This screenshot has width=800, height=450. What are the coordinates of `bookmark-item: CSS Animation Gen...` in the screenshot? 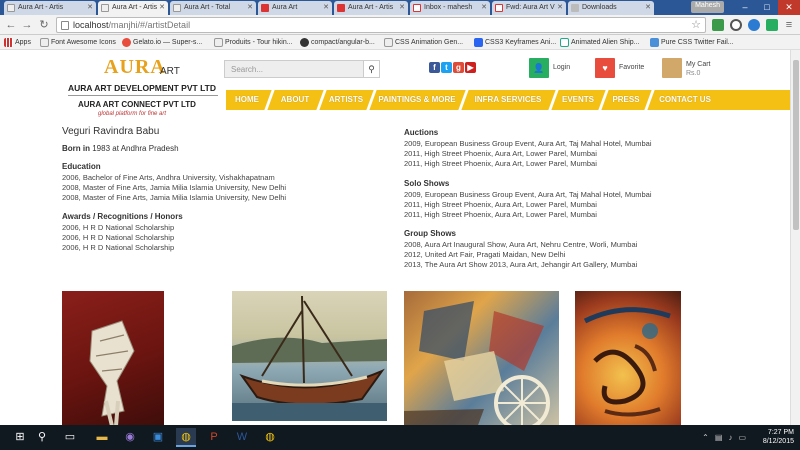 It's located at (423, 42).